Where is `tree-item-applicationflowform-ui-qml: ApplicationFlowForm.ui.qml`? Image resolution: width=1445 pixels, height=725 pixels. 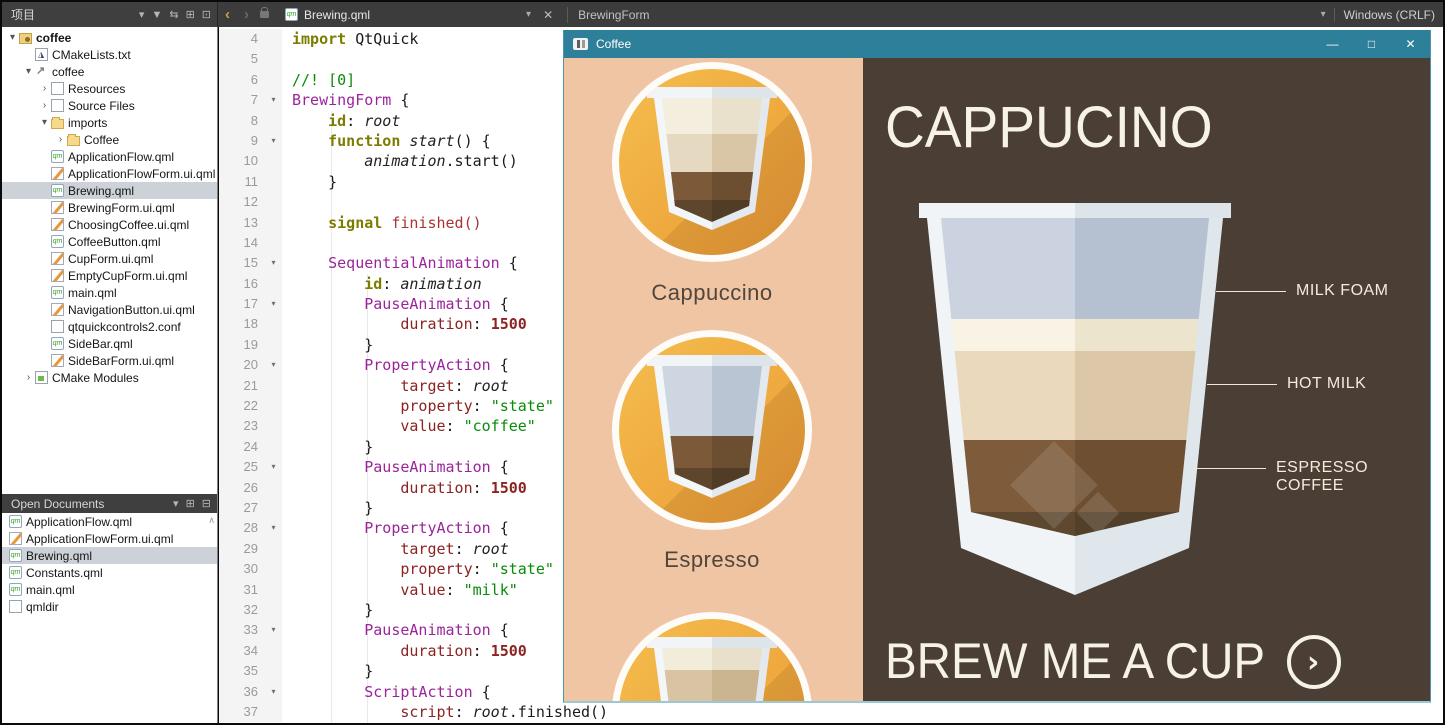
tree-item-applicationflowform-ui-qml: ApplicationFlowForm.ui.qml is located at coordinates (109, 173).